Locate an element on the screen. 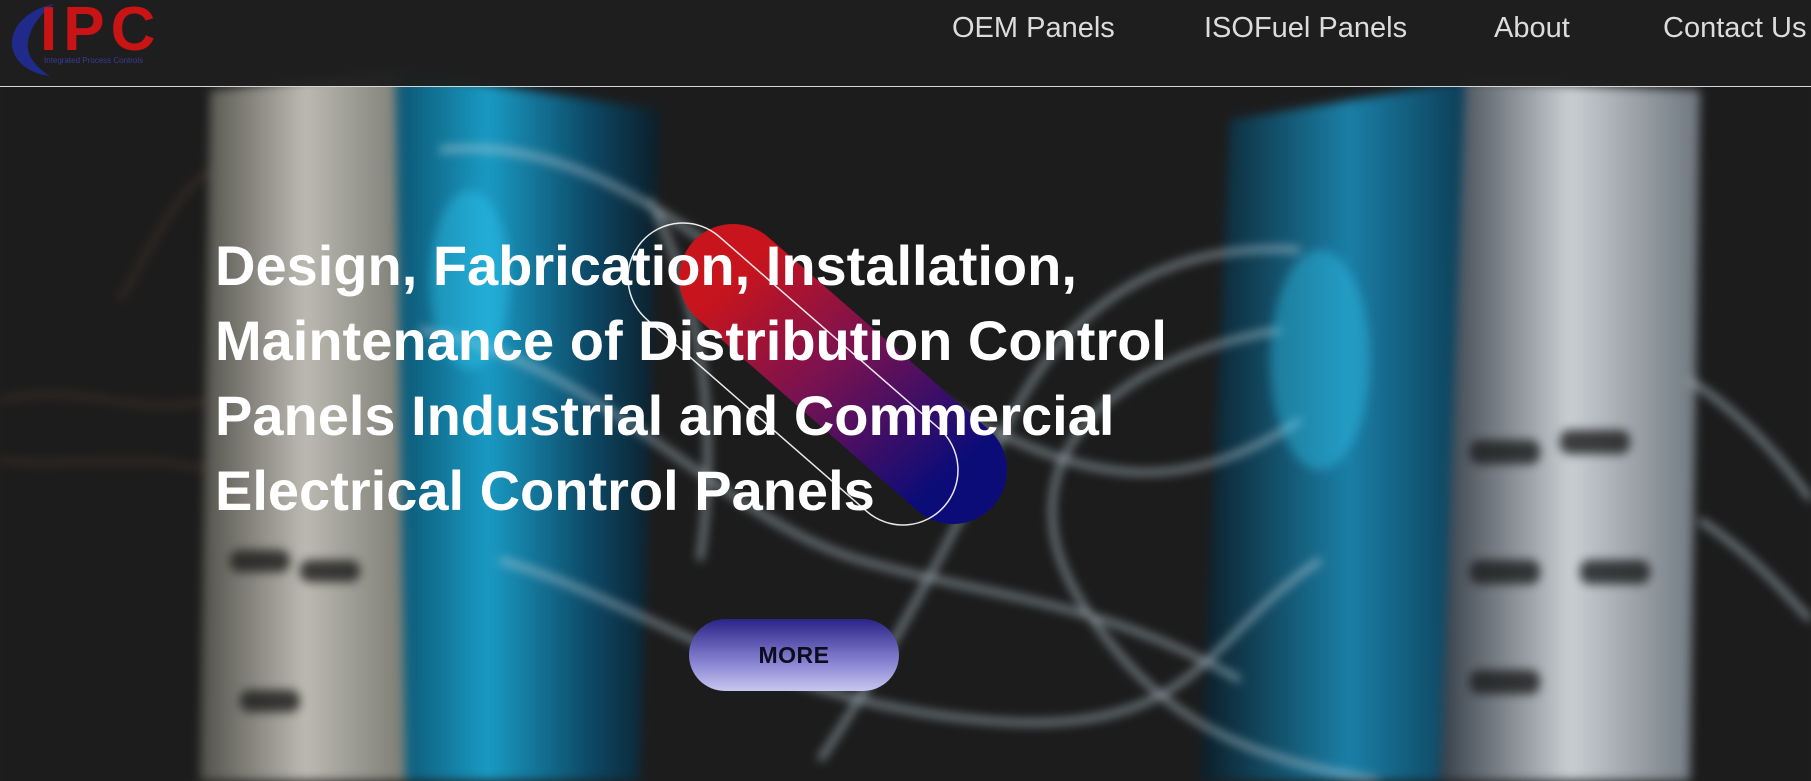  logo-tagline: Integrated Process Controls is located at coordinates (94, 60).